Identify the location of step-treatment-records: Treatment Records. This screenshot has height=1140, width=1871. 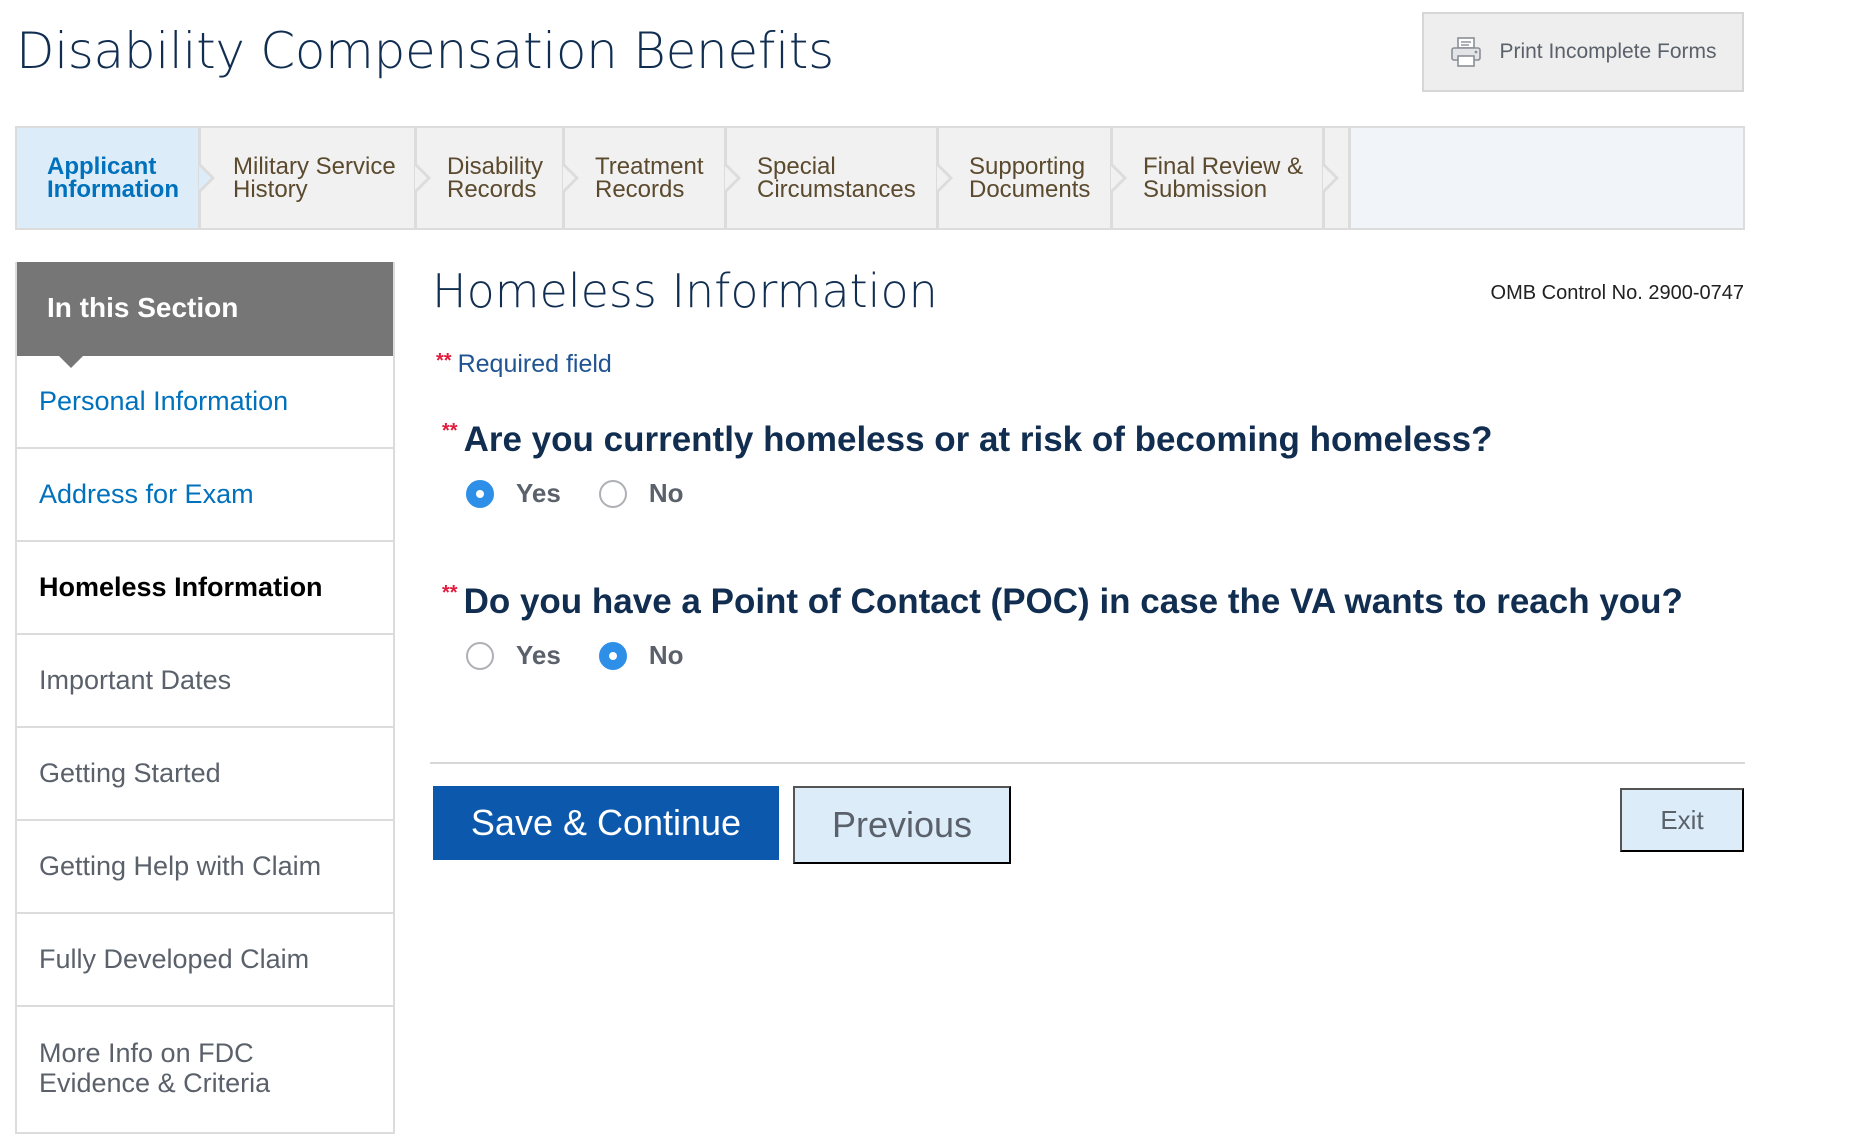
(653, 178).